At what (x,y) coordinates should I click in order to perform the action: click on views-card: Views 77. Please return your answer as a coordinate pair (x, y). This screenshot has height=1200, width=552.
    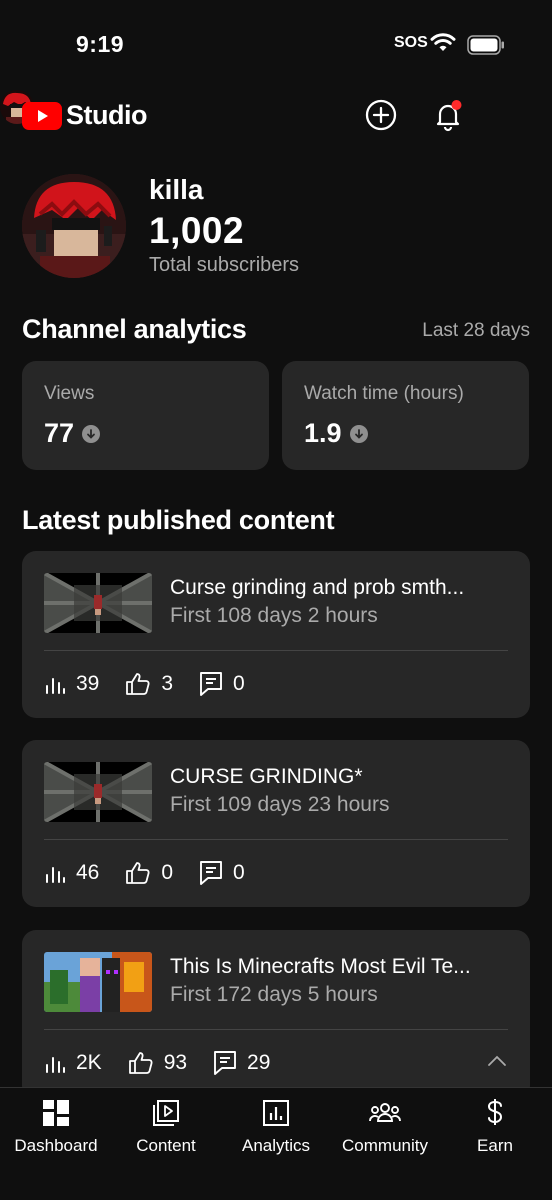
    Looking at the image, I should click on (145, 415).